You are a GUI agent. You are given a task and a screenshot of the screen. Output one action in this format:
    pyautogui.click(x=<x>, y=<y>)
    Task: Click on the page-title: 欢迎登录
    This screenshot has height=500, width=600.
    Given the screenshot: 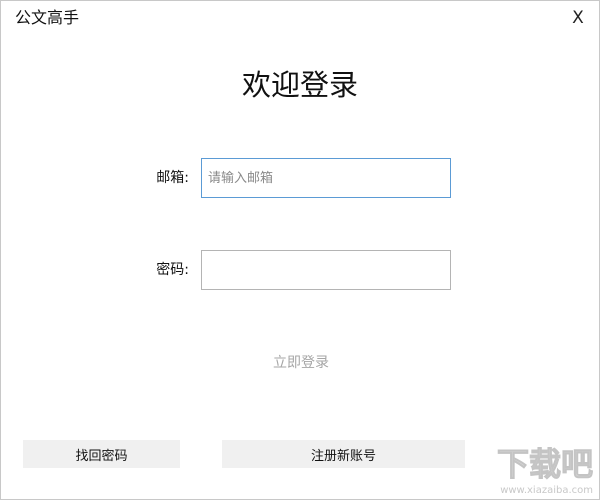 What is the action you would take?
    pyautogui.click(x=299, y=85)
    